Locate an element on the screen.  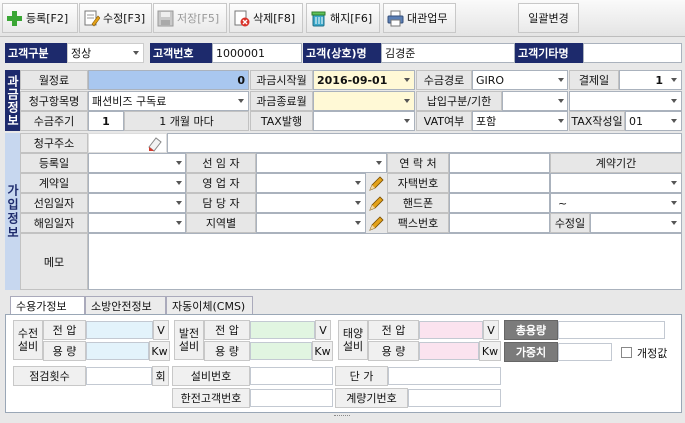
register-button: 등록[F2] is located at coordinates (40, 18).